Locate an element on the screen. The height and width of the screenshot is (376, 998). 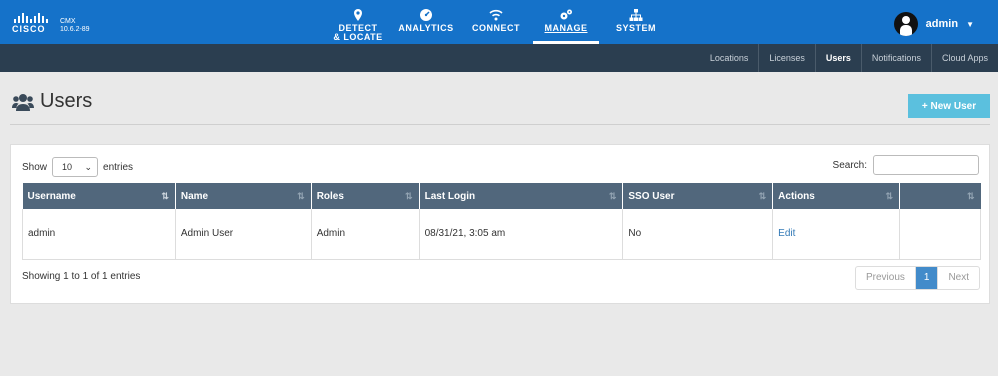
nav-analytics: ANALYTICS is located at coordinates (426, 22).